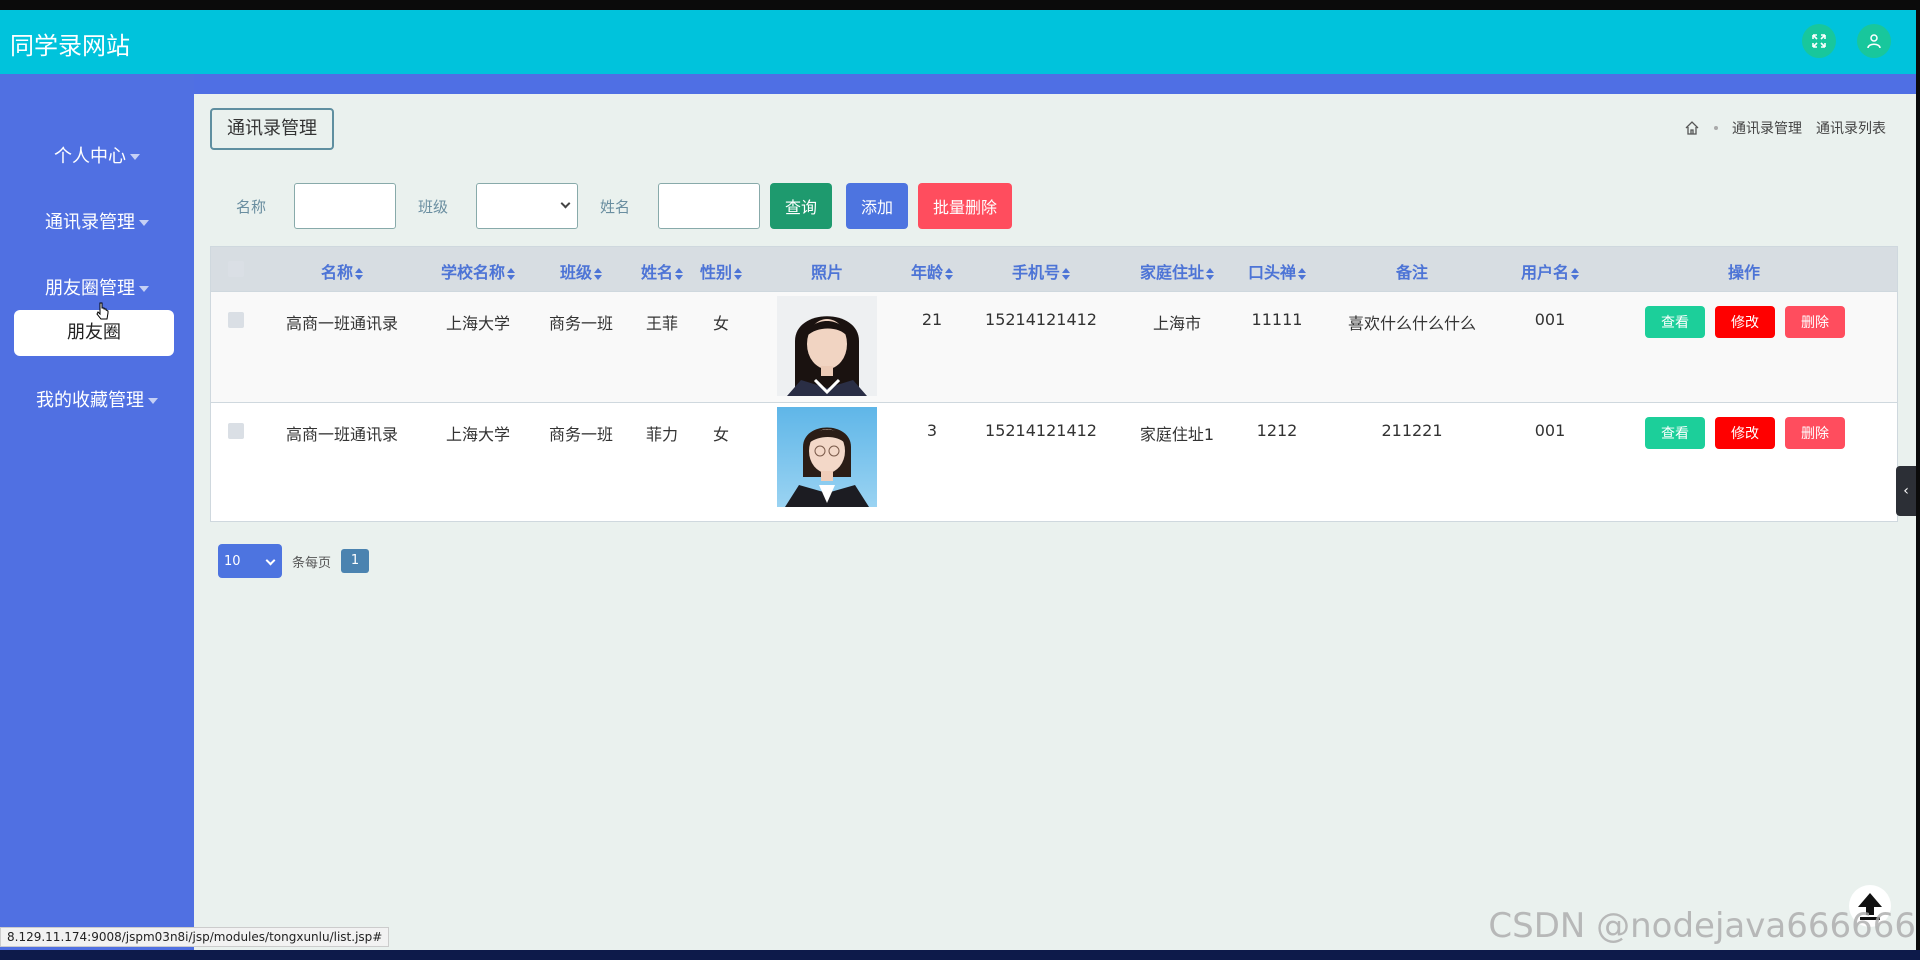 Image resolution: width=1920 pixels, height=960 pixels. I want to click on sidebar-item-label: 个人中心, so click(90, 156).